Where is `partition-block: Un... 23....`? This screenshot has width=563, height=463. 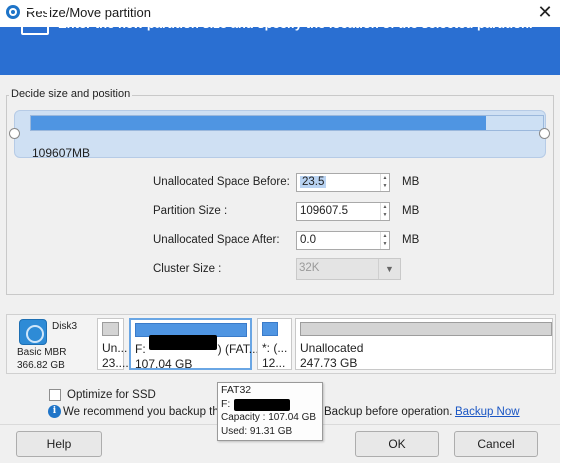
partition-block: Un... 23.... is located at coordinates (113, 344).